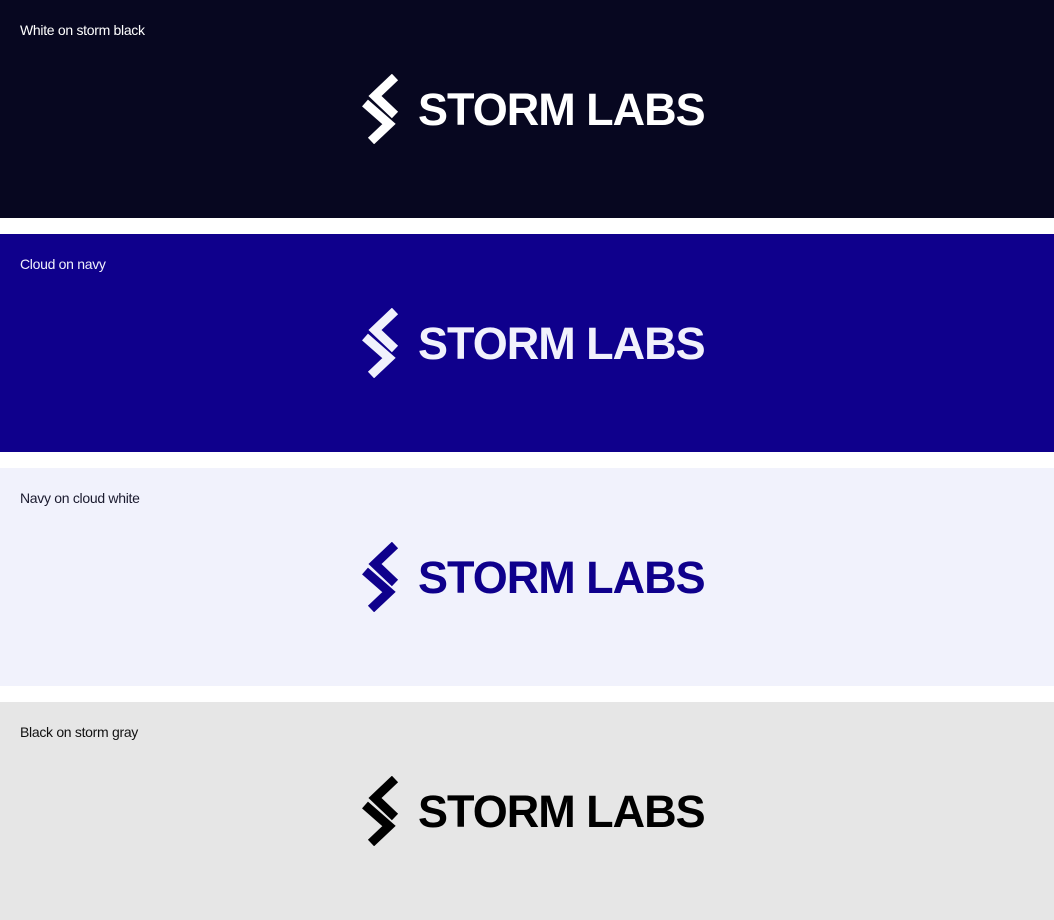 This screenshot has width=1054, height=920. What do you see at coordinates (80, 498) in the screenshot?
I see `variant-label: Navy on cloud white` at bounding box center [80, 498].